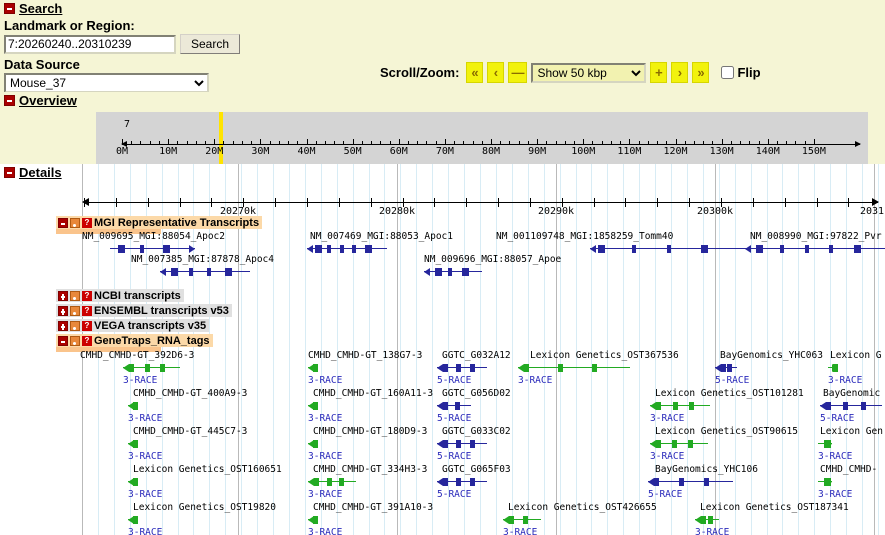 The image size is (885, 535). I want to click on overview-section-header: Overview, so click(38, 100).